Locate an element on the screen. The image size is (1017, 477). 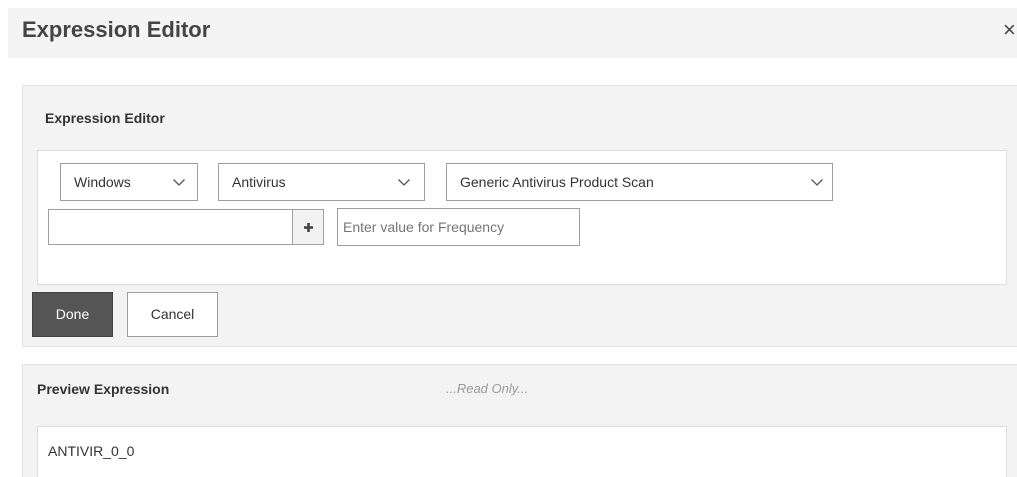
category-select-value: Antivirus is located at coordinates (259, 182).